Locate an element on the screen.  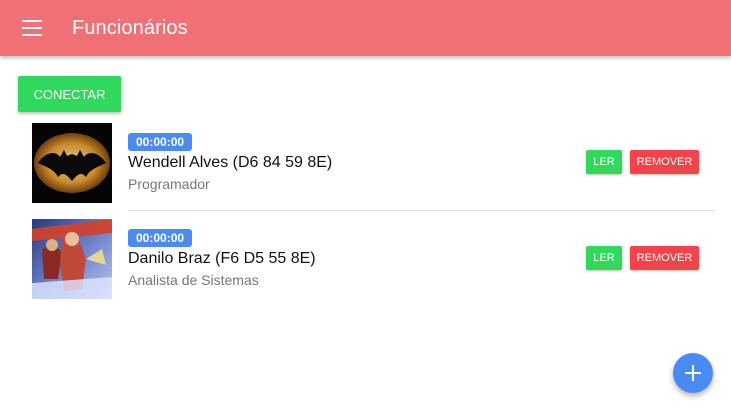
app-toolbar: Funcionários is located at coordinates (365, 28).